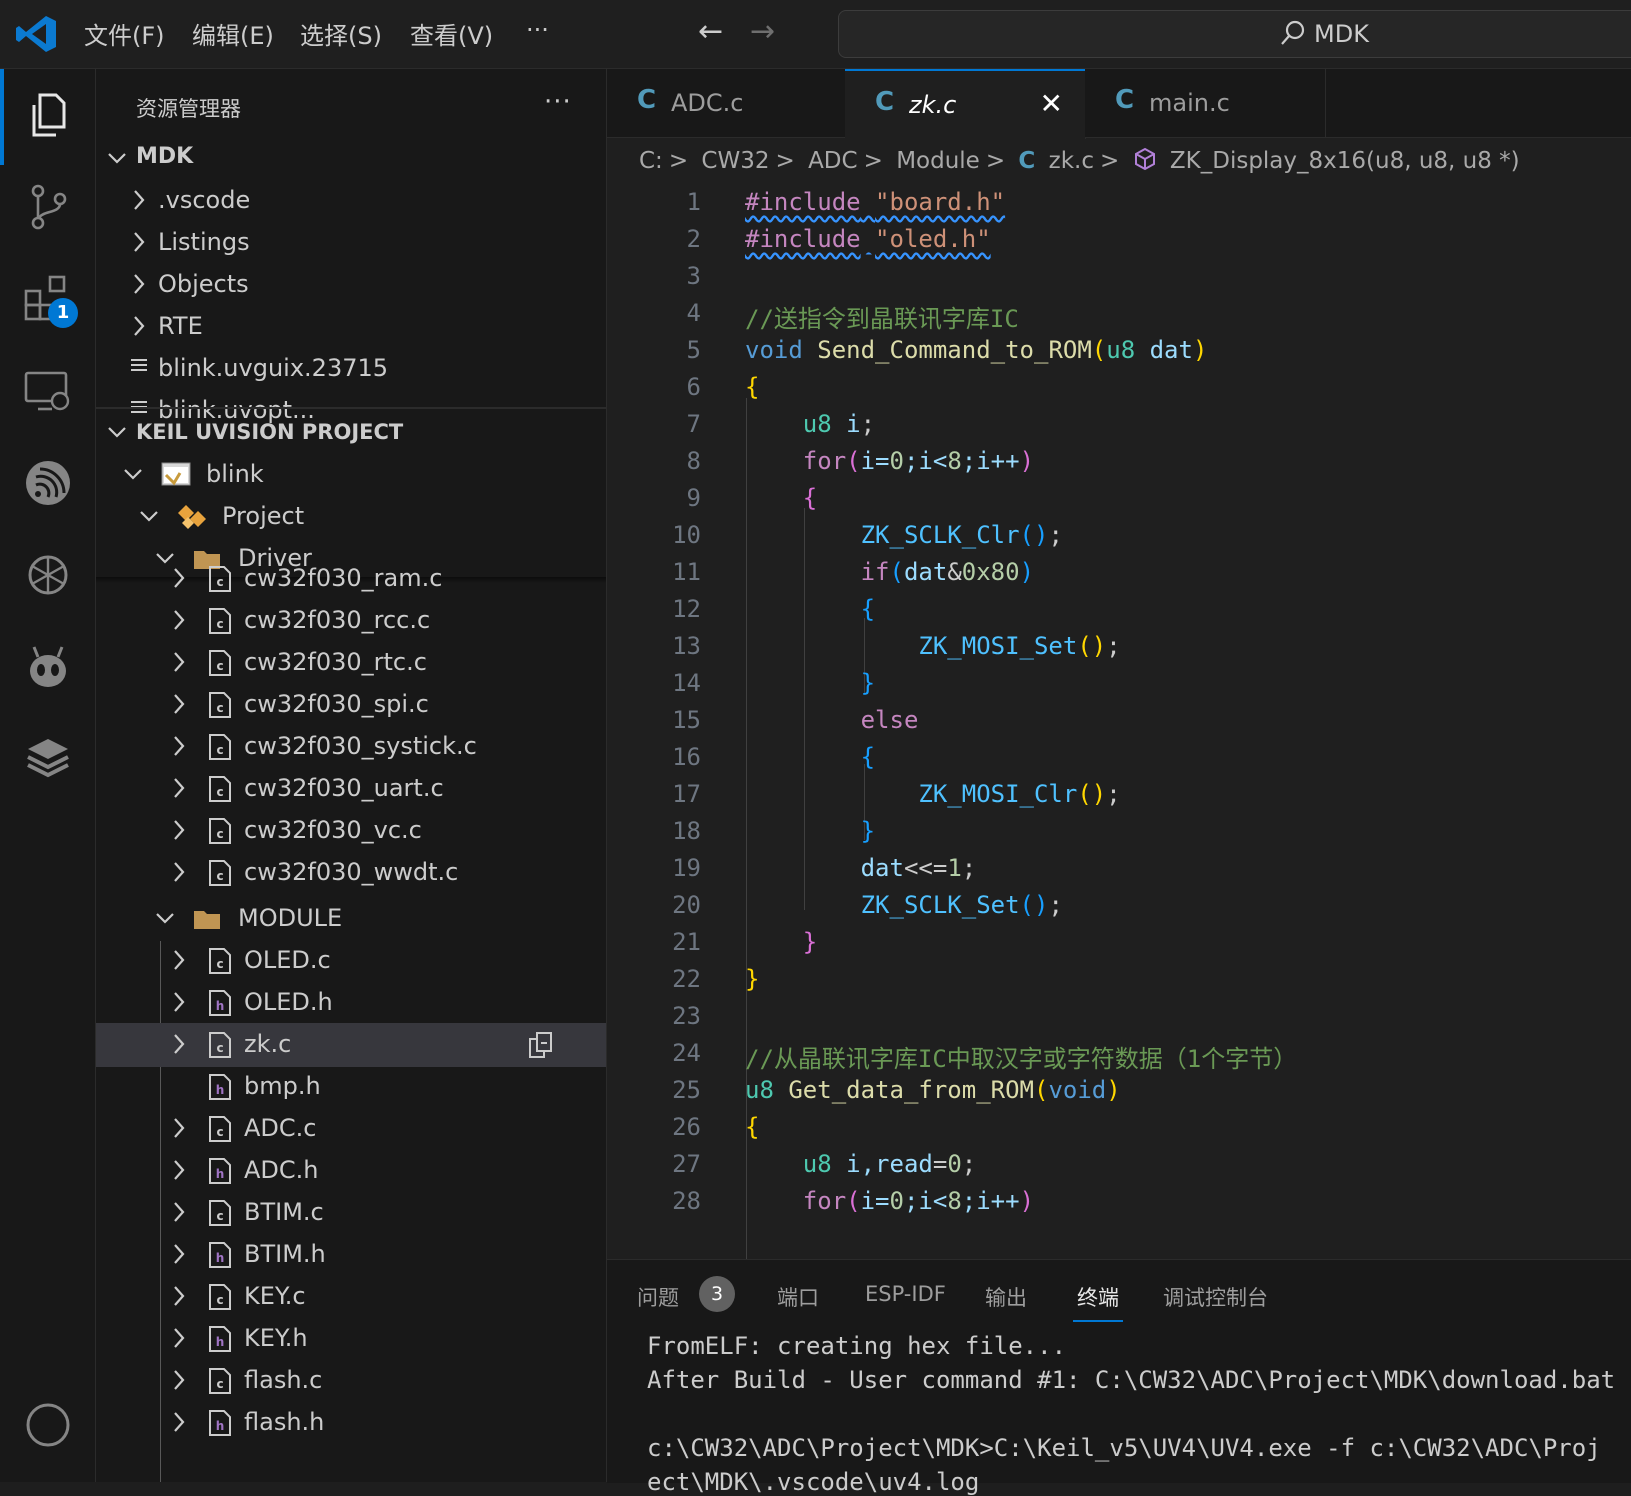  I want to click on tree-label: bmp.h, so click(282, 1086).